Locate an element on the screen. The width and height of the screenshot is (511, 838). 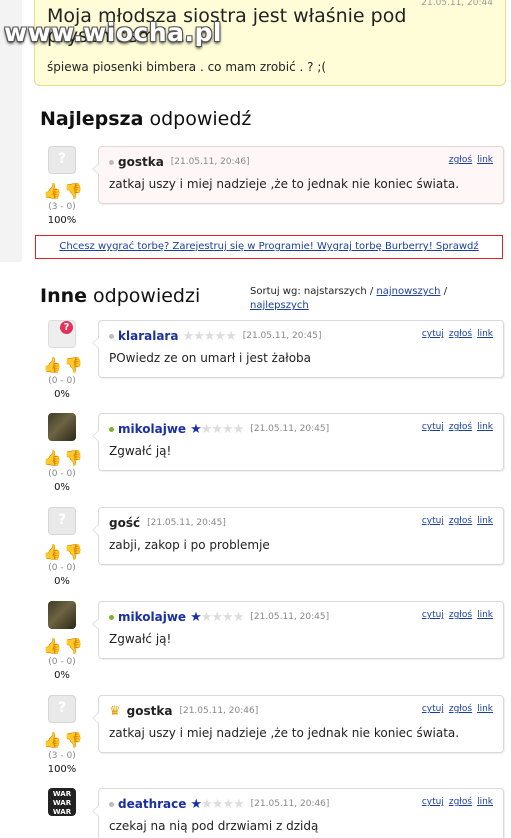
answer-links: zgłoś link is located at coordinates (468, 160).